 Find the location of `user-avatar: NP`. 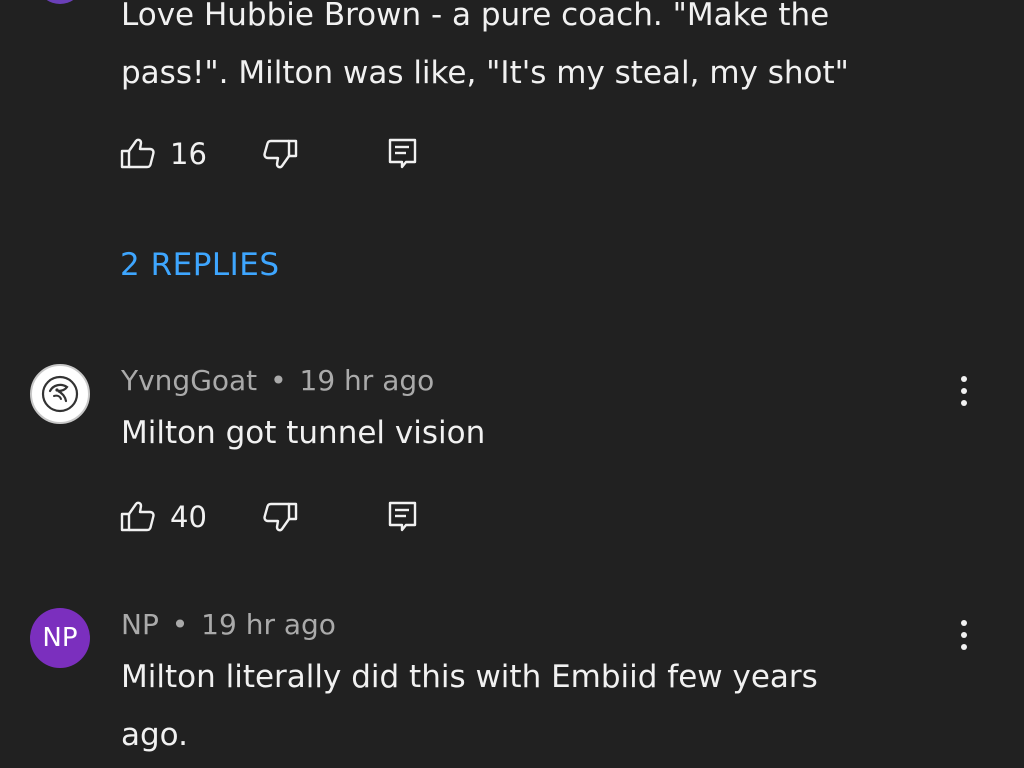

user-avatar: NP is located at coordinates (60, 638).